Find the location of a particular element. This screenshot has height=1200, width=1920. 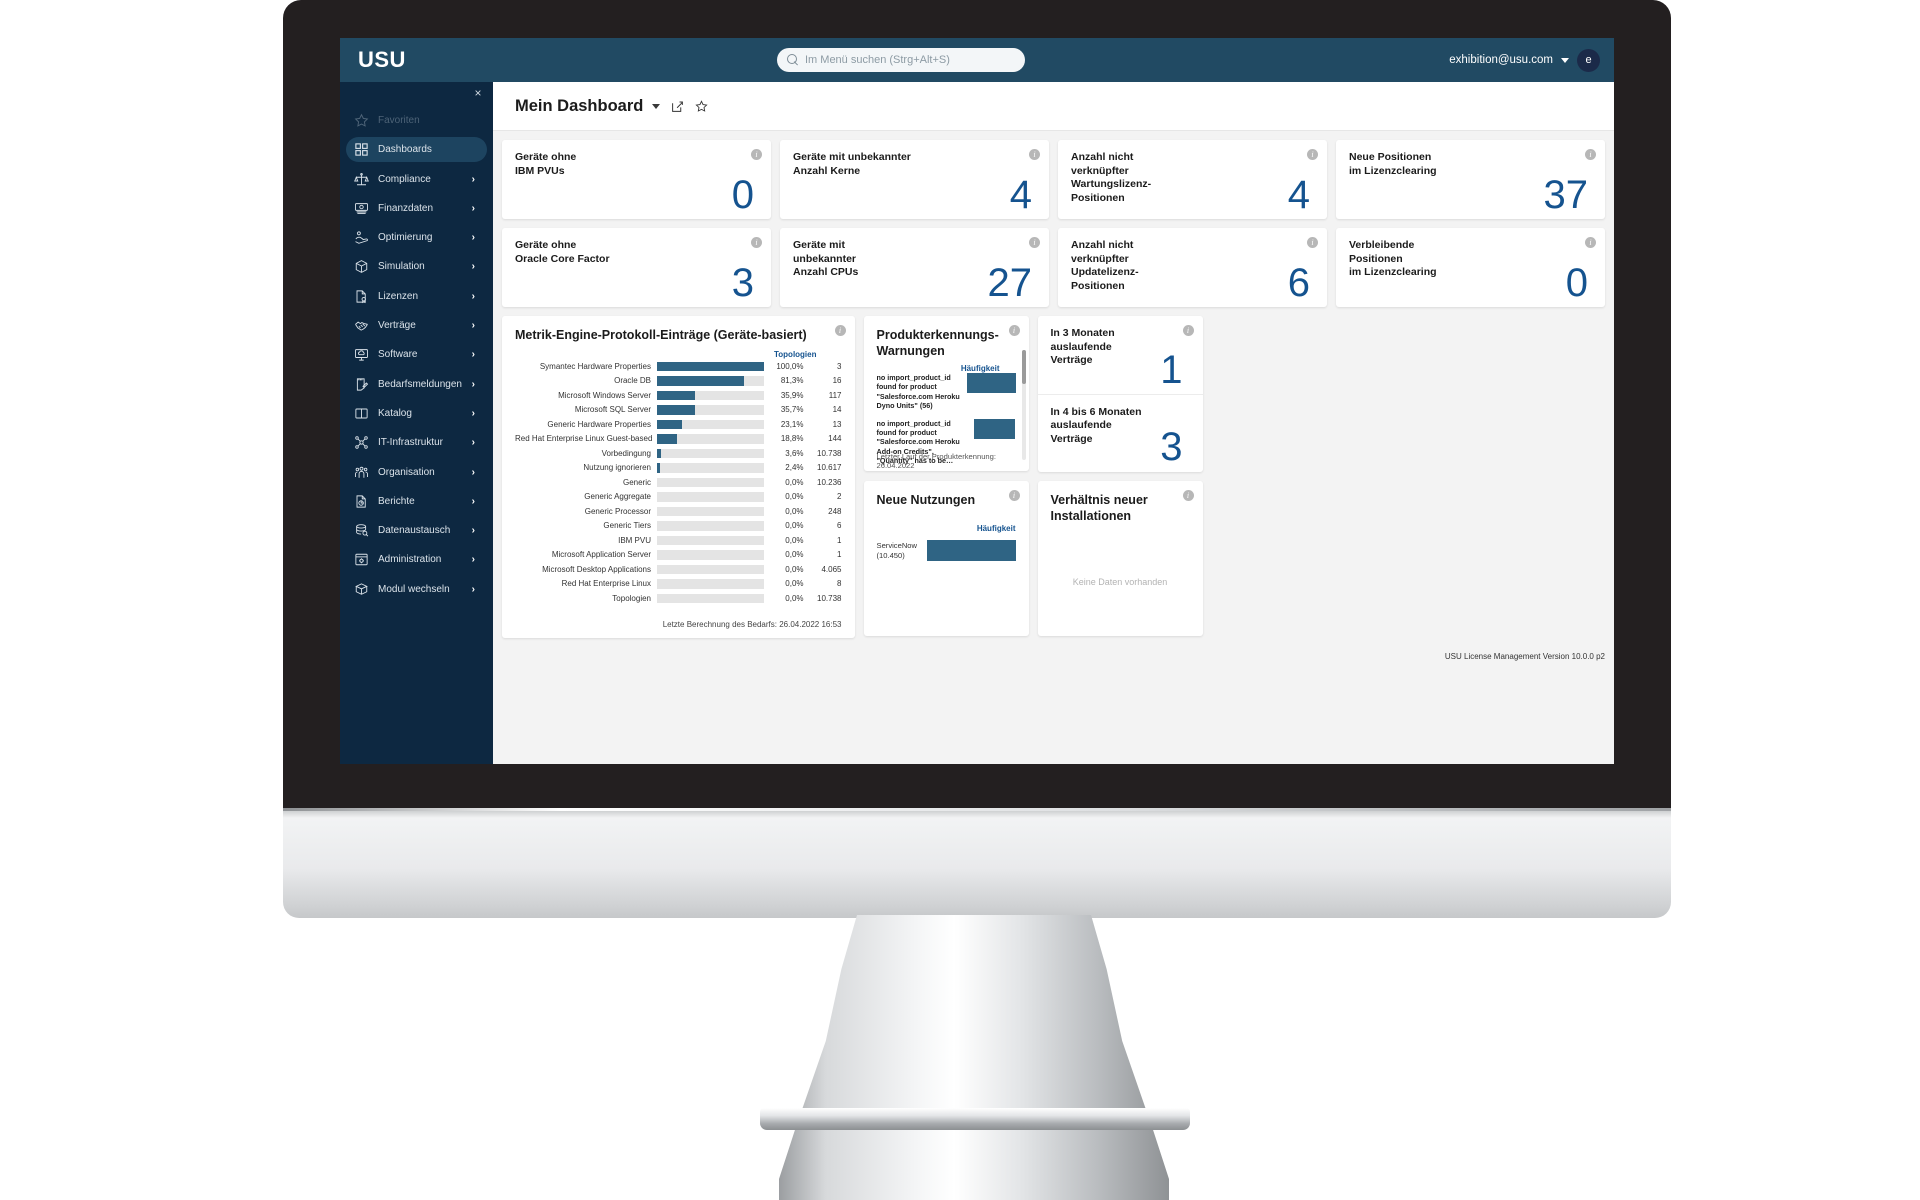

sidebar-item-organisation: Organisation › is located at coordinates (416, 472).